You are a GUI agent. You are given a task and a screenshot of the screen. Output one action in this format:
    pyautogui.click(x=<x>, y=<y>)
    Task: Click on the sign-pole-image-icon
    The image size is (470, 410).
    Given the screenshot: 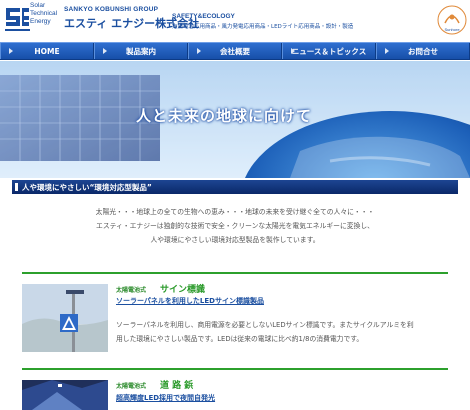 What is the action you would take?
    pyautogui.click(x=65, y=318)
    